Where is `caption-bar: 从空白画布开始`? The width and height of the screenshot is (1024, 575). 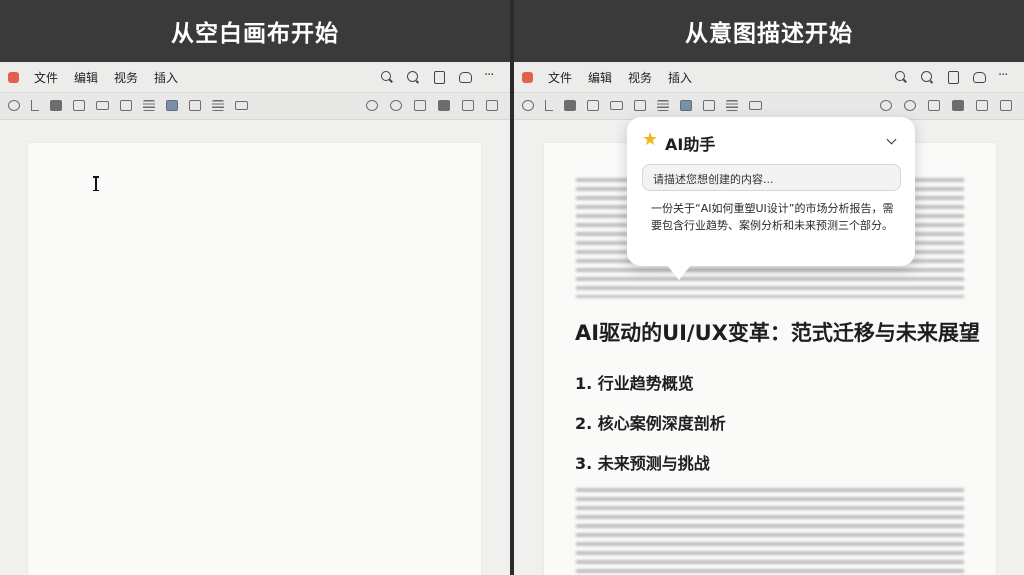 caption-bar: 从空白画布开始 is located at coordinates (255, 31).